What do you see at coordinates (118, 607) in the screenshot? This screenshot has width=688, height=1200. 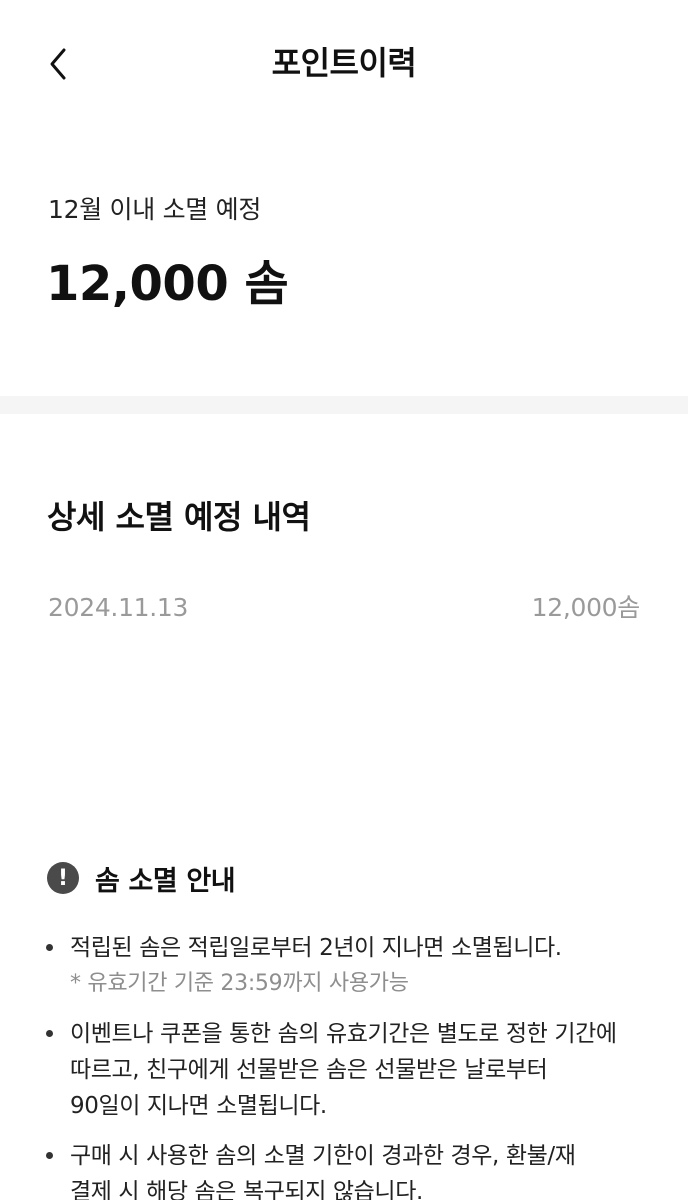 I see `expiry-detail-date: 2024.11.13` at bounding box center [118, 607].